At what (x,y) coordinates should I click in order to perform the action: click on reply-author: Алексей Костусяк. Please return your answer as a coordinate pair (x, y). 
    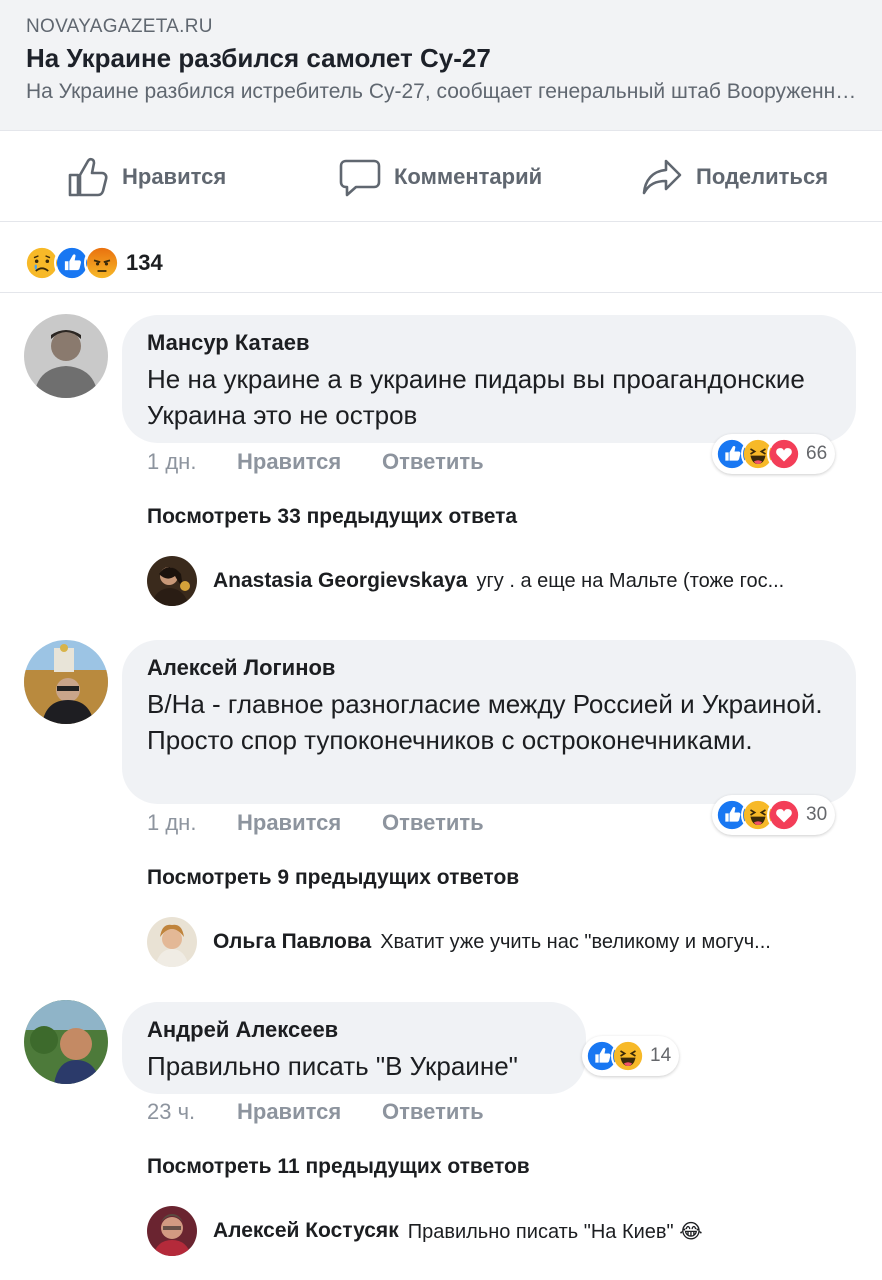
    Looking at the image, I should click on (306, 1231).